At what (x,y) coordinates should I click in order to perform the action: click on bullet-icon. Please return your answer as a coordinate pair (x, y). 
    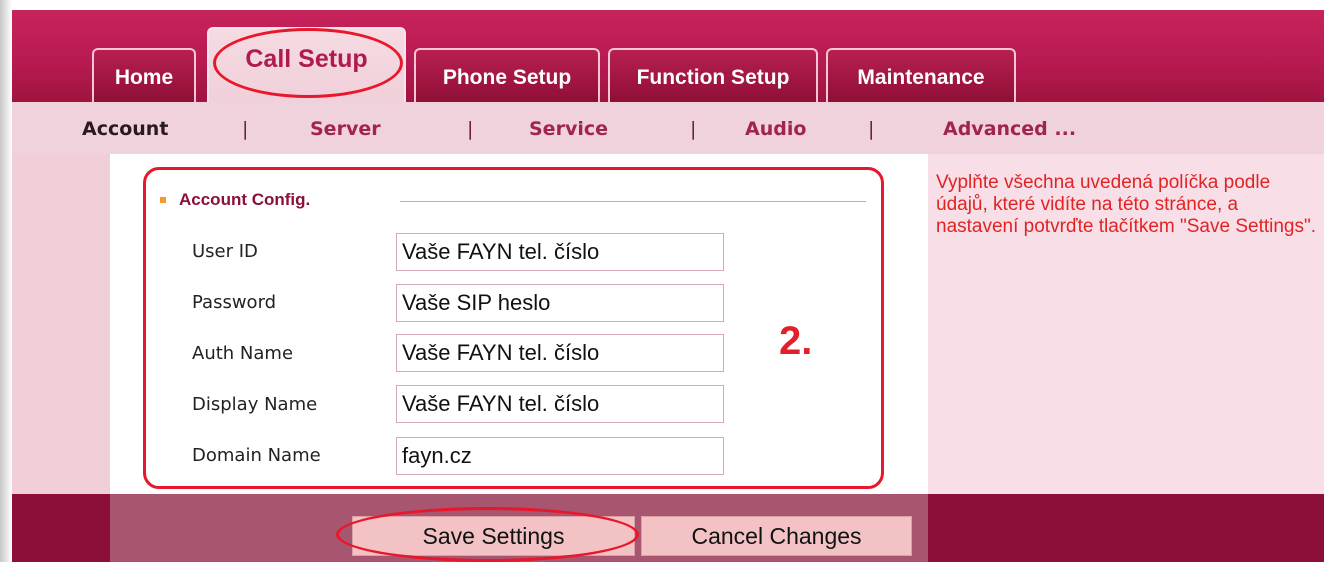
    Looking at the image, I should click on (163, 200).